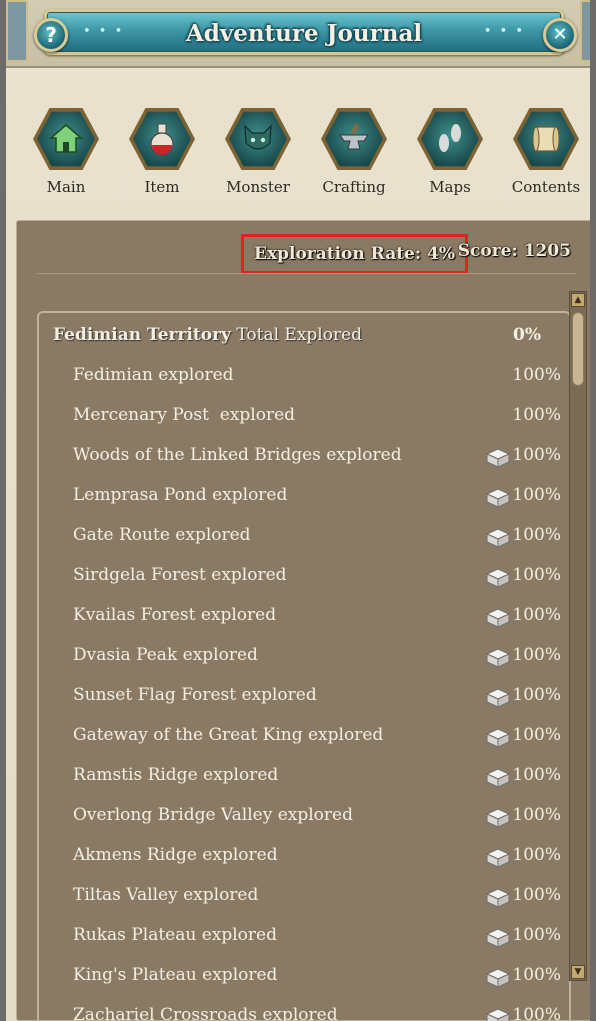 The image size is (596, 1021). Describe the element at coordinates (355, 254) in the screenshot. I see `exploration-rate: Exploration Rate: 4%` at that location.